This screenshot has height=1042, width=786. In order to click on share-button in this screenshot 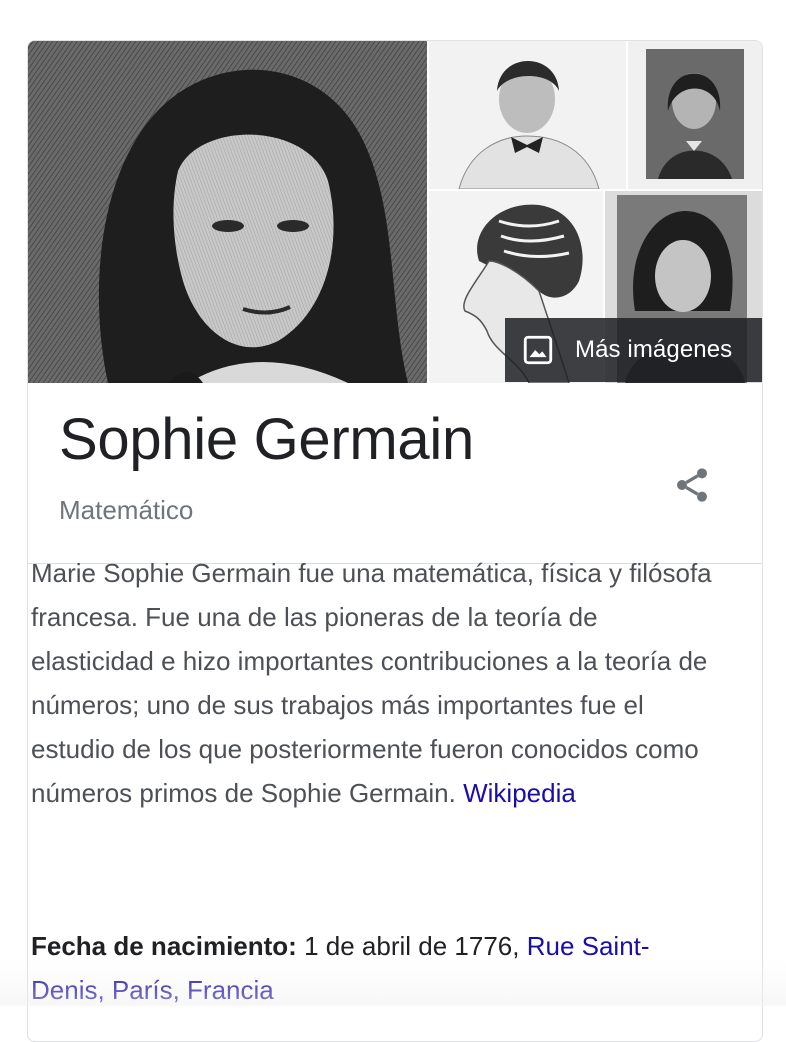, I will do `click(692, 487)`.